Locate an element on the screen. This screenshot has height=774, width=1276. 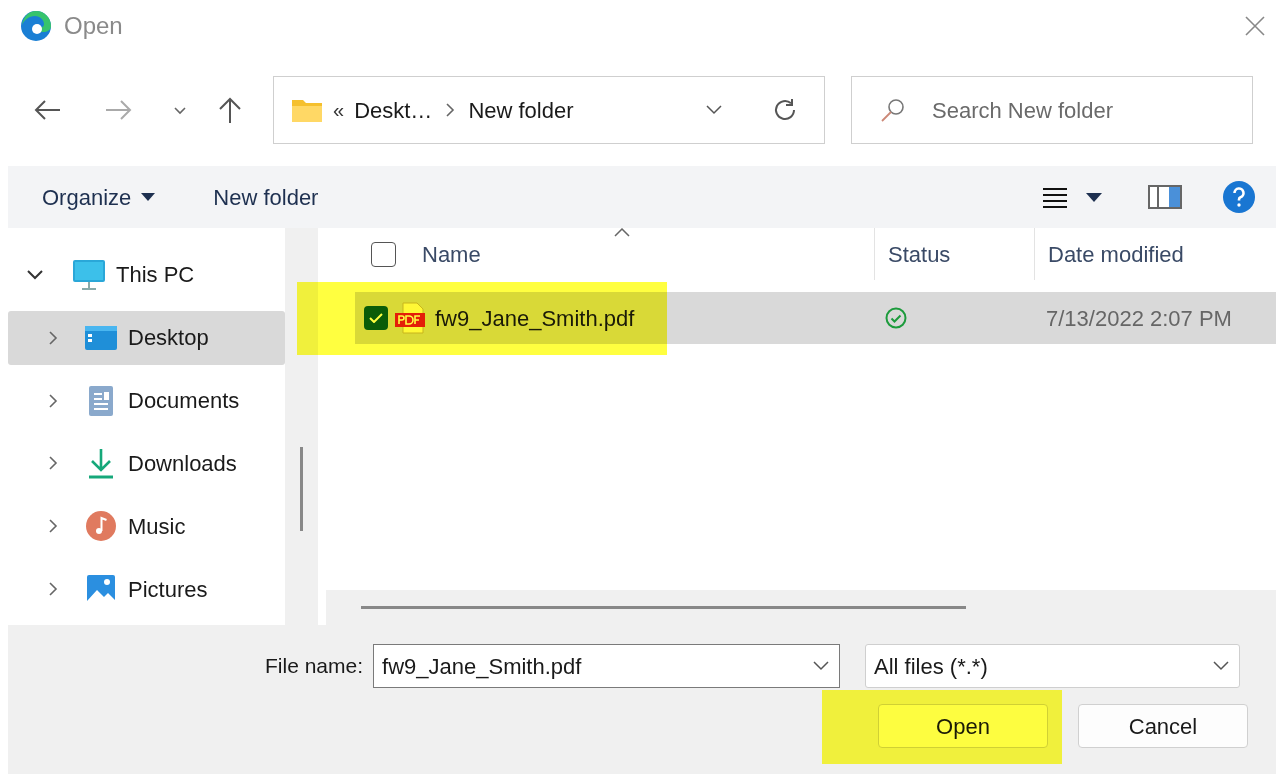
file-type-dropdown: All files (*.*) is located at coordinates (1053, 666).